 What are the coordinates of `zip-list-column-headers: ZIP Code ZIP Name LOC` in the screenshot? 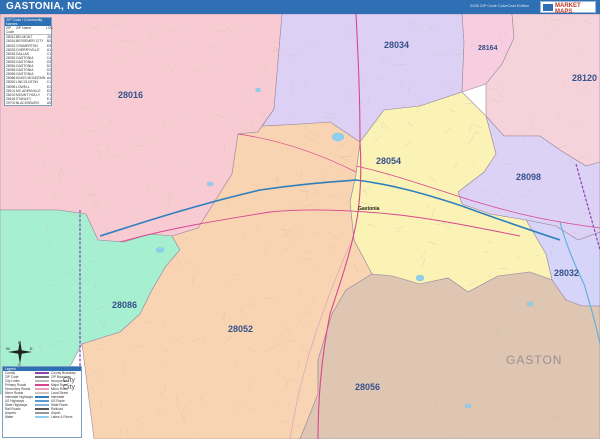 It's located at (28, 30).